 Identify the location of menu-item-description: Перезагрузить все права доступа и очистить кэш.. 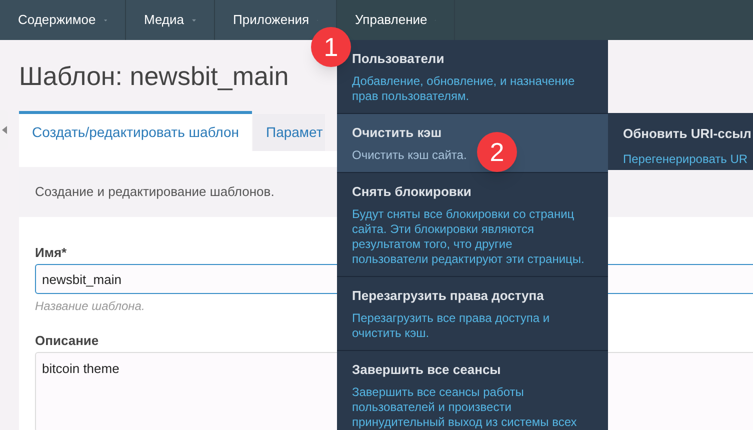
(451, 326).